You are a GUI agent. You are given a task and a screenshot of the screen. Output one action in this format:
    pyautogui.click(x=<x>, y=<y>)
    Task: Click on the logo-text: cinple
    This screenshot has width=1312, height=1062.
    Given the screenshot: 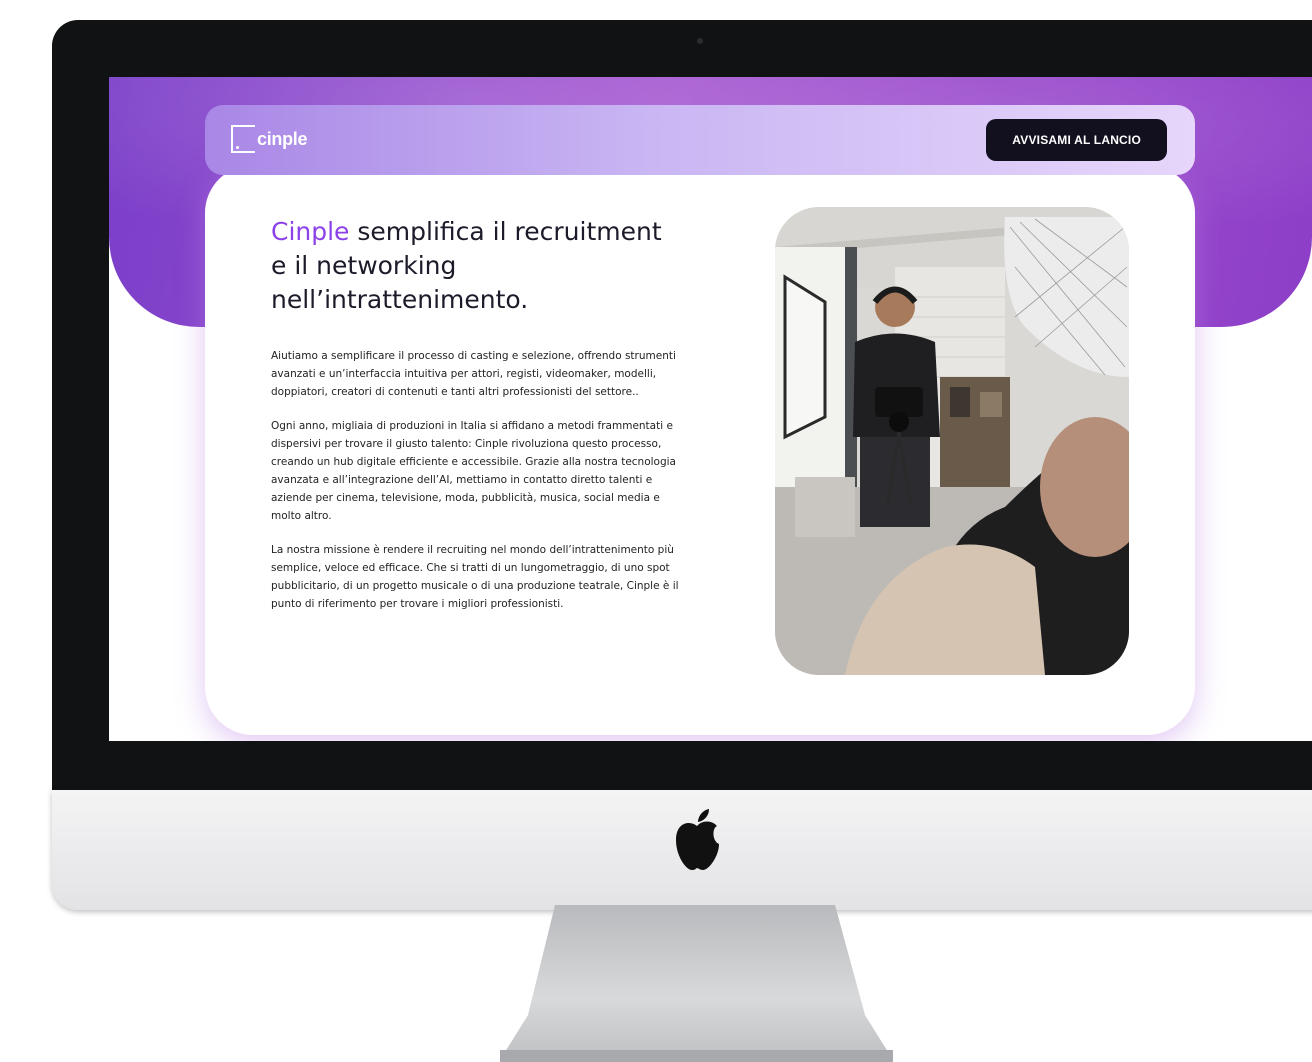 What is the action you would take?
    pyautogui.click(x=282, y=138)
    